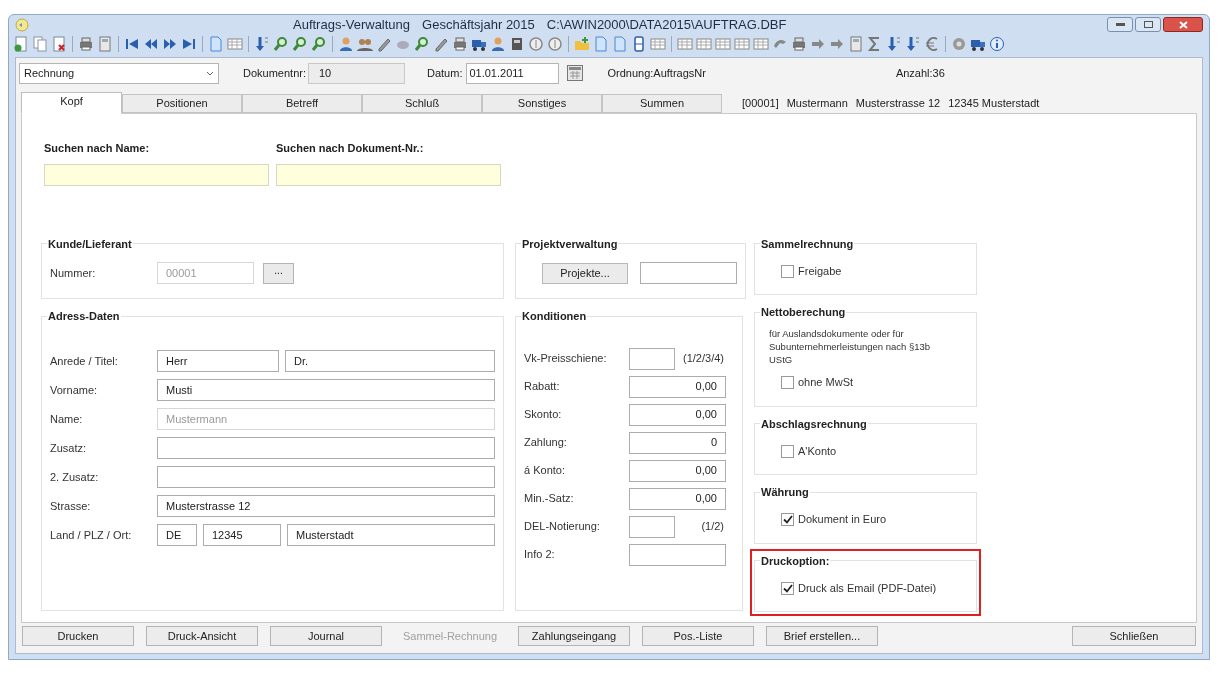 The image size is (1218, 674). I want to click on tab: Kopf, so click(71, 103).